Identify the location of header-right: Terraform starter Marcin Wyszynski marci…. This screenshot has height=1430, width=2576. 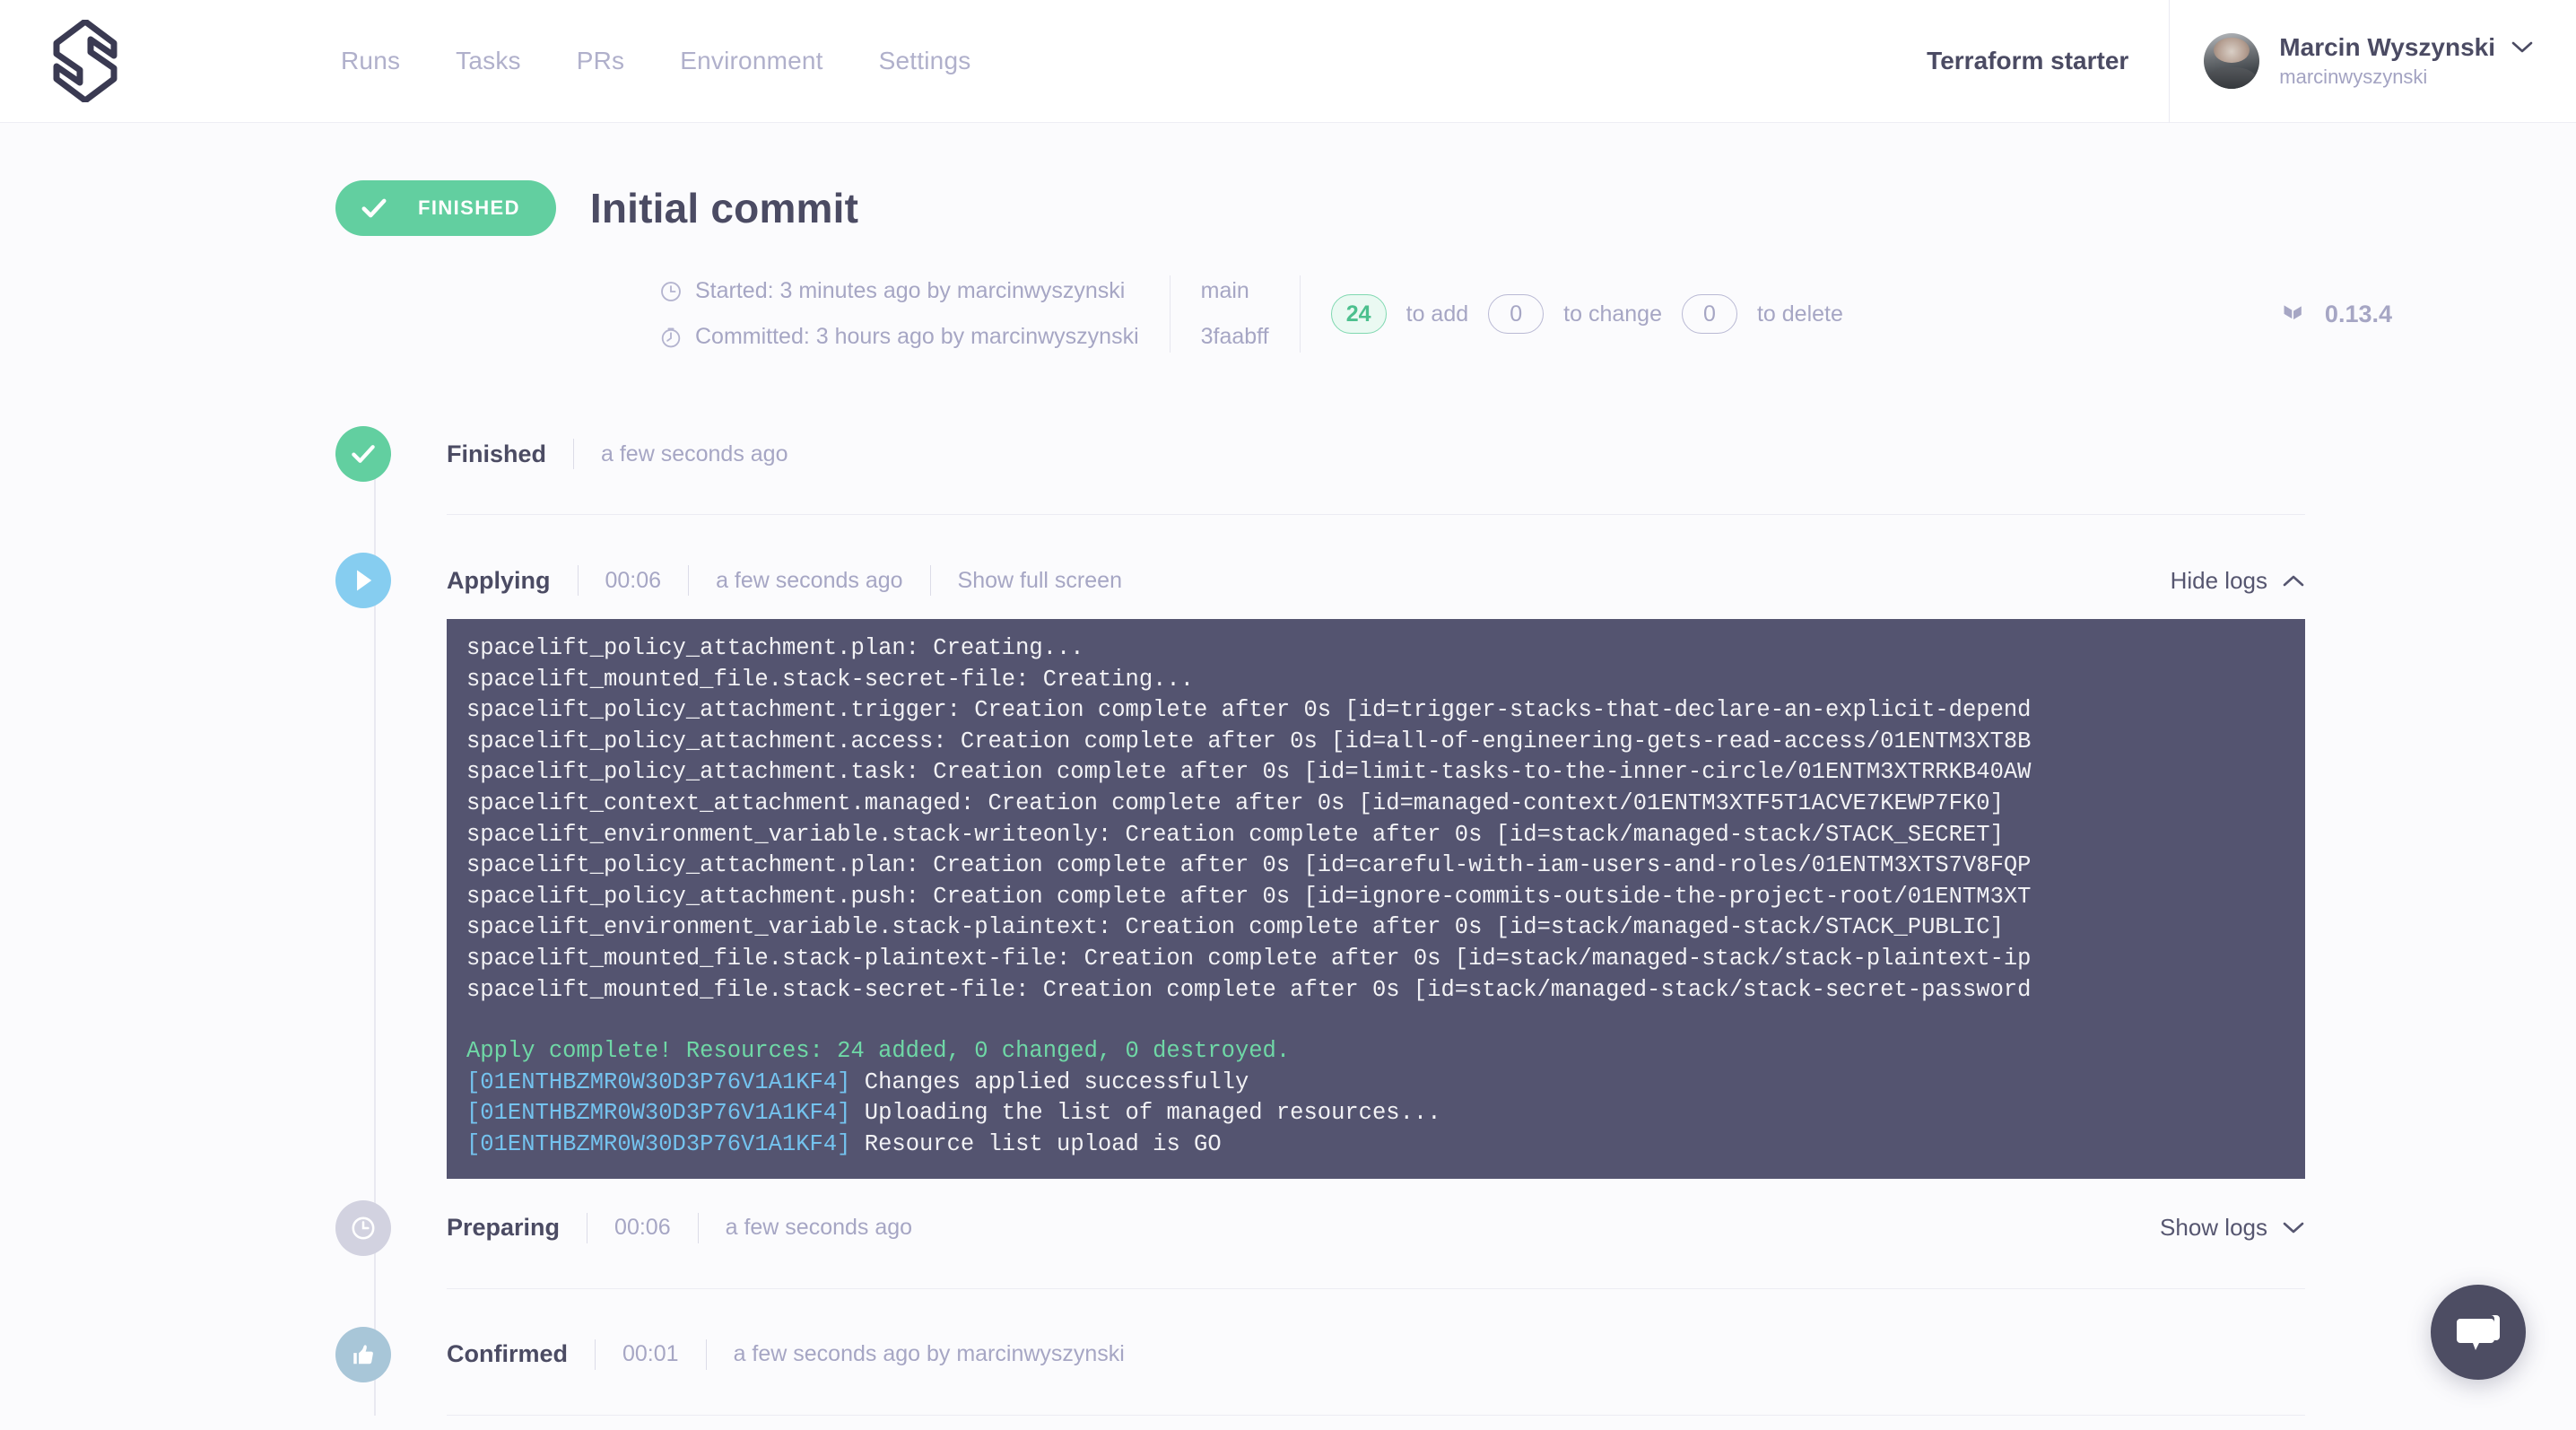
(2251, 61).